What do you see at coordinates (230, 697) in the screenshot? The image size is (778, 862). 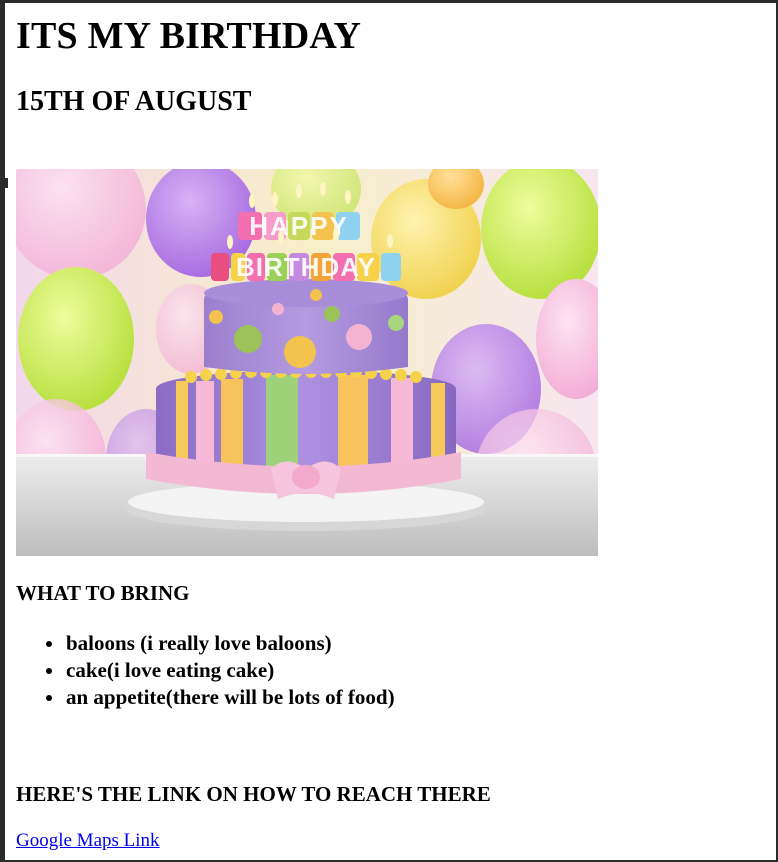 I see `list-item-text: an appetite(there will be lots of food)` at bounding box center [230, 697].